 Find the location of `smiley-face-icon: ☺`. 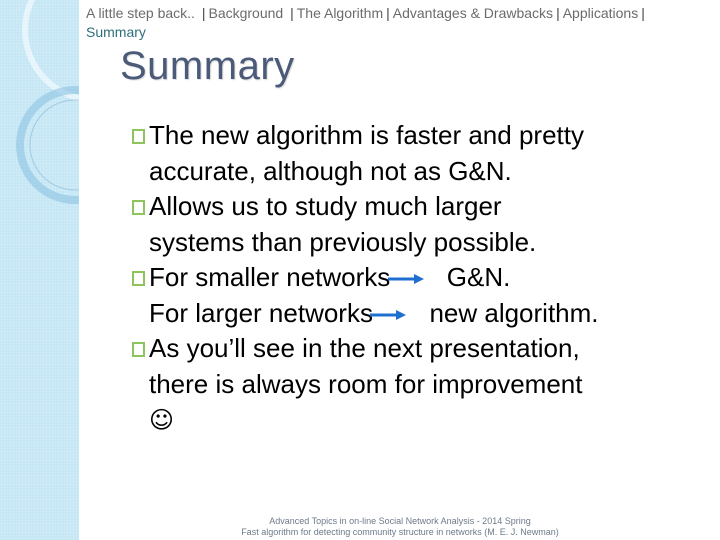

smiley-face-icon: ☺ is located at coordinates (162, 420).